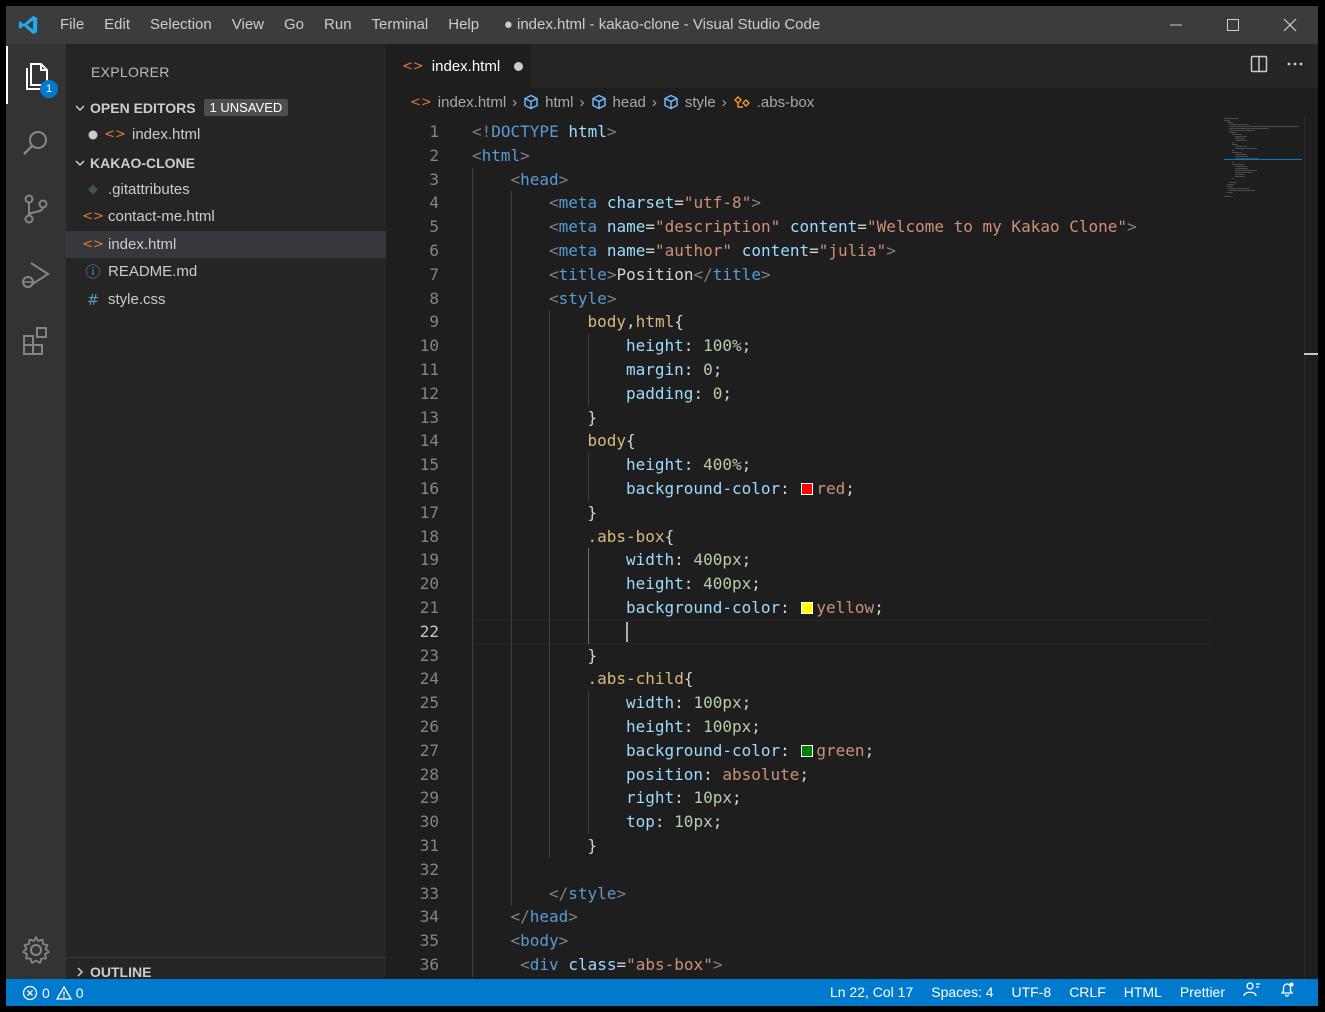 The image size is (1325, 1012). What do you see at coordinates (852, 608) in the screenshot?
I see `code-line: 21 background-color: yellow;` at bounding box center [852, 608].